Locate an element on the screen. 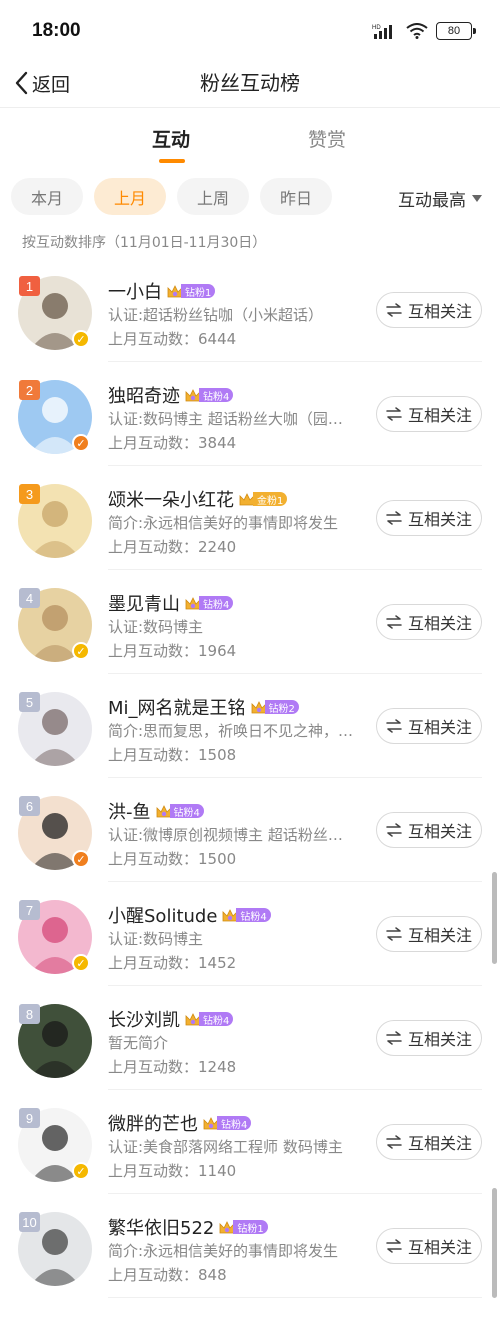 The image size is (500, 1327). wifi-icon is located at coordinates (417, 31).